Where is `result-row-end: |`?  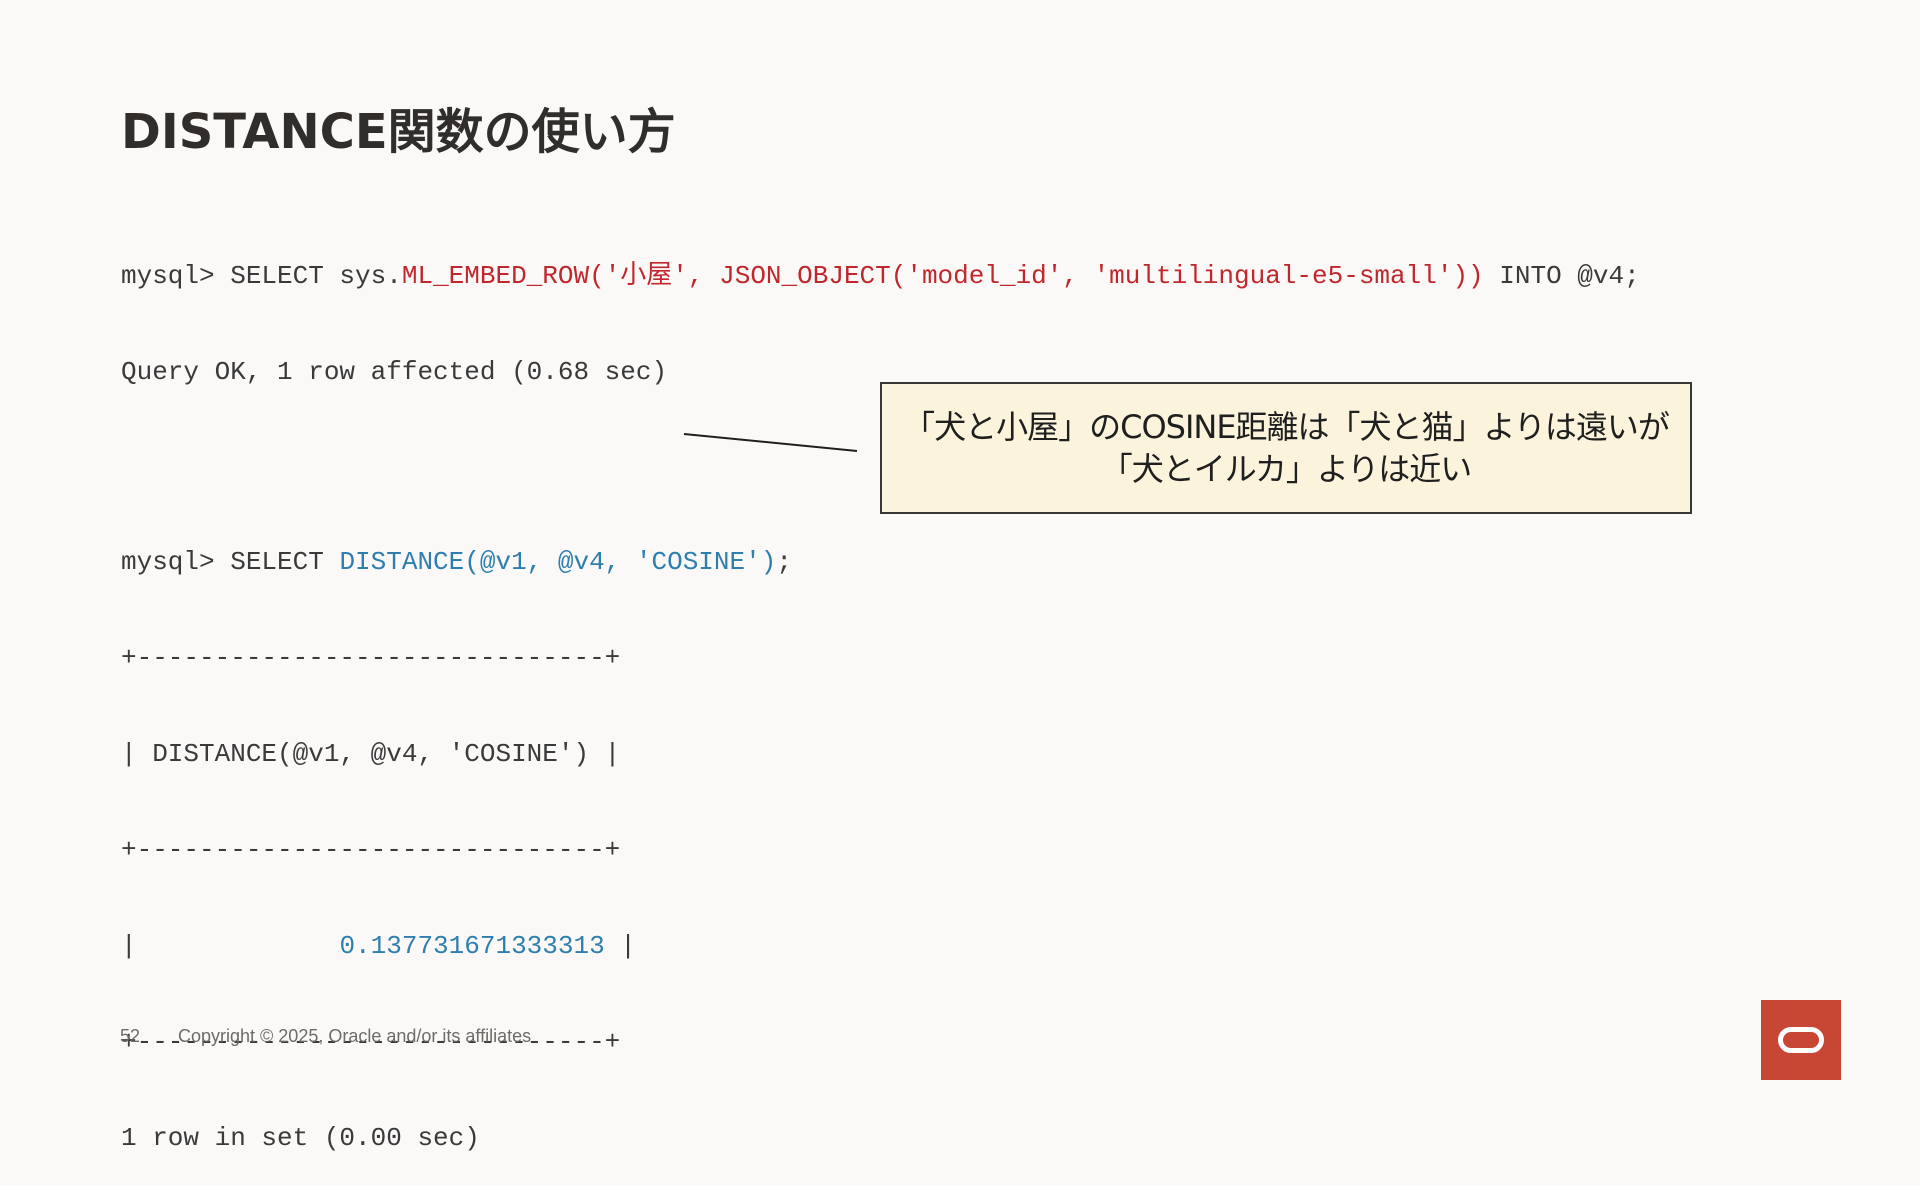
result-row-end: | is located at coordinates (620, 946).